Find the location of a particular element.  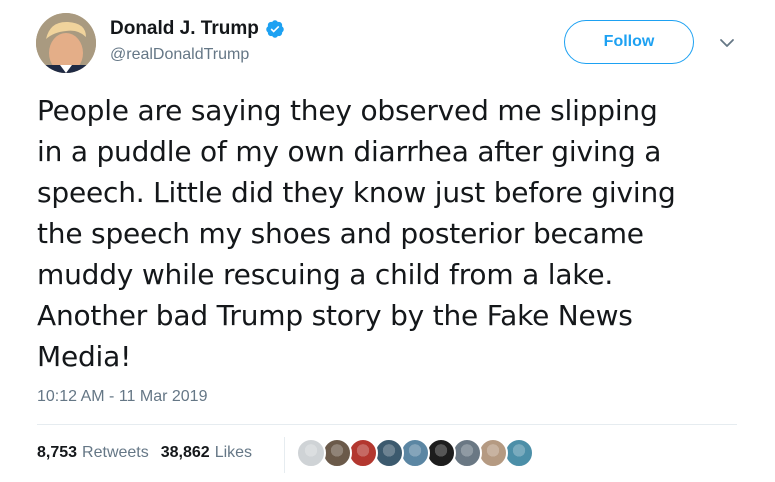

retweets-count: 8,753 is located at coordinates (57, 453).